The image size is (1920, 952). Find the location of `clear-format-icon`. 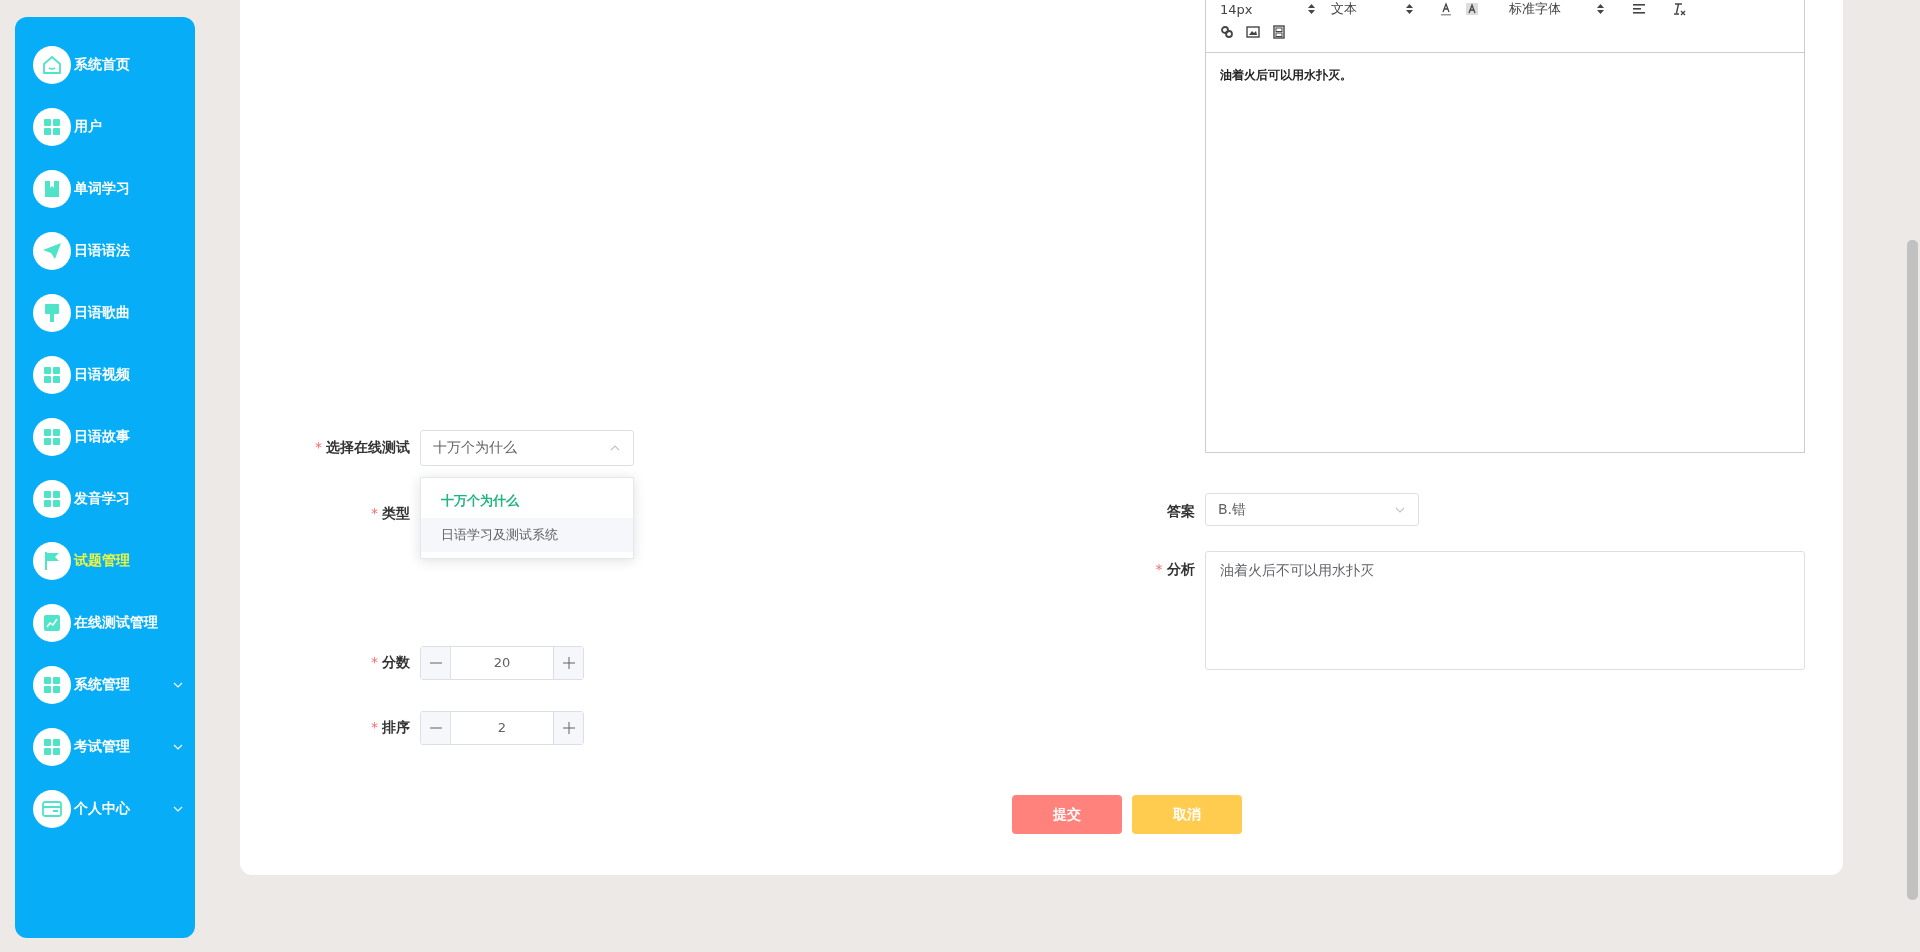

clear-format-icon is located at coordinates (1679, 9).